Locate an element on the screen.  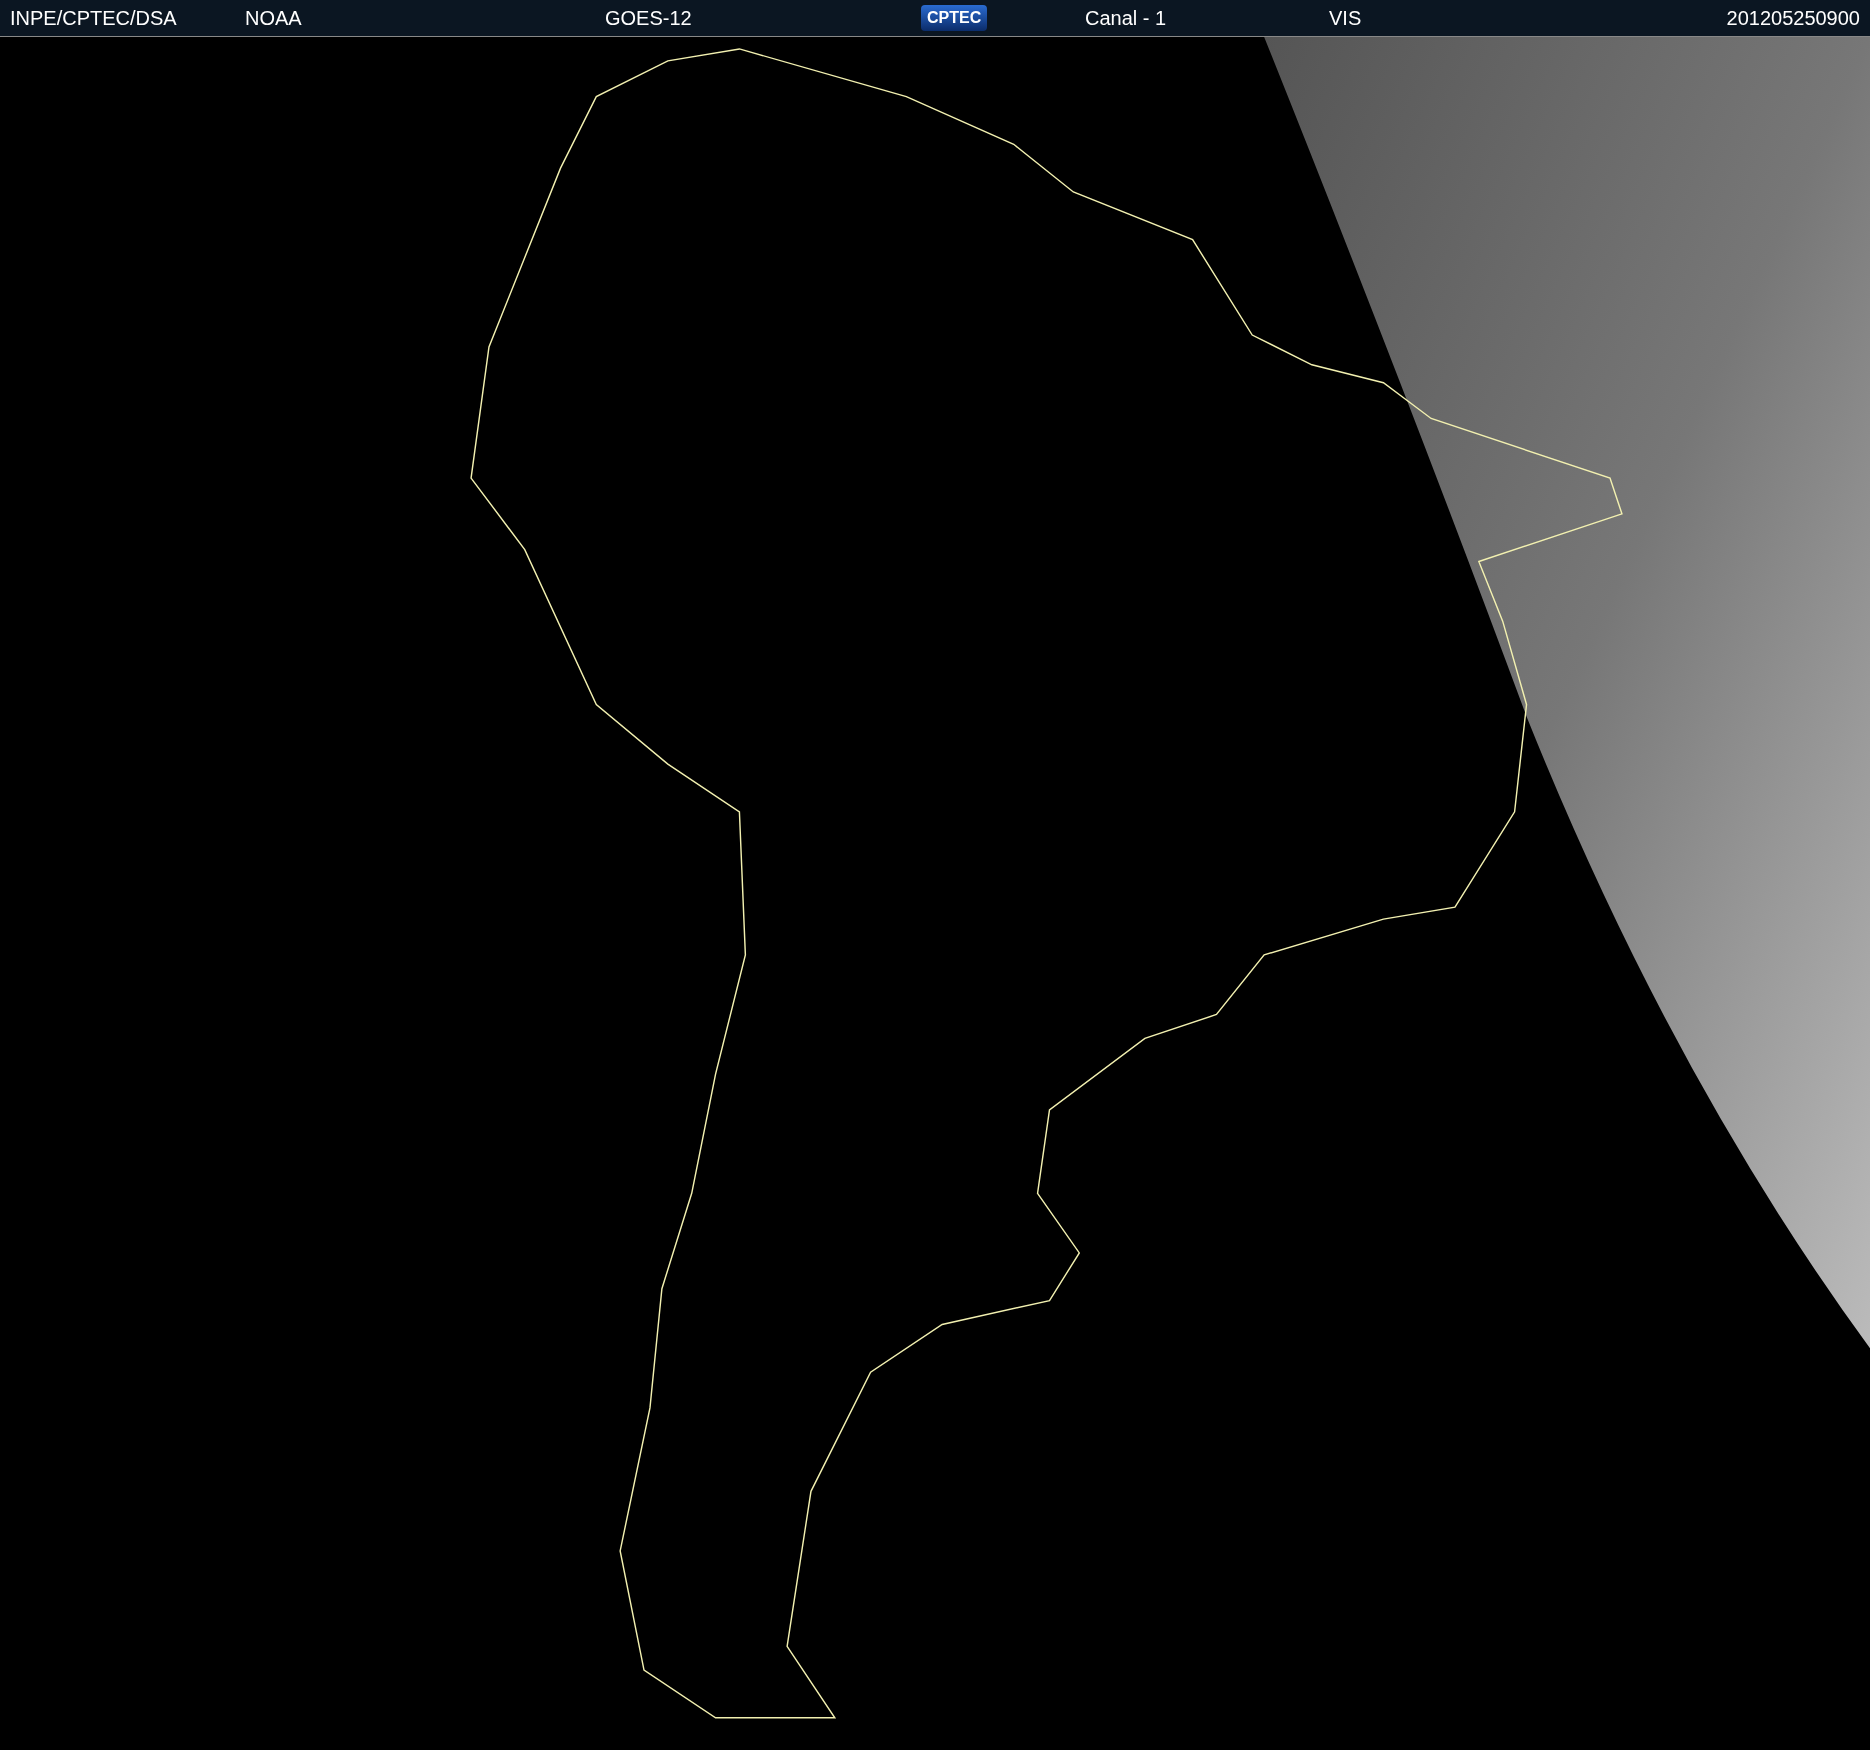
satellite-label: GOES-12 is located at coordinates (648, 18).